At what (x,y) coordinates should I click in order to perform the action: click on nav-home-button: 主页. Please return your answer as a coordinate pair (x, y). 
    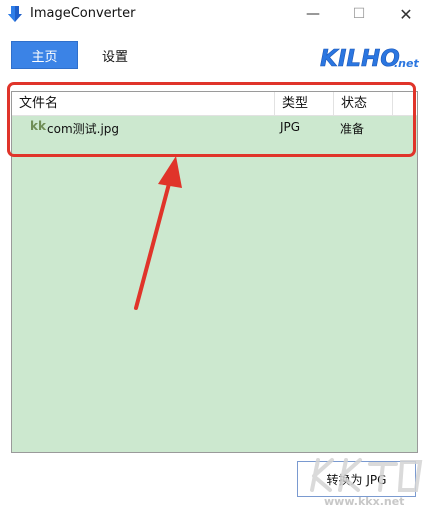
    Looking at the image, I should click on (44, 55).